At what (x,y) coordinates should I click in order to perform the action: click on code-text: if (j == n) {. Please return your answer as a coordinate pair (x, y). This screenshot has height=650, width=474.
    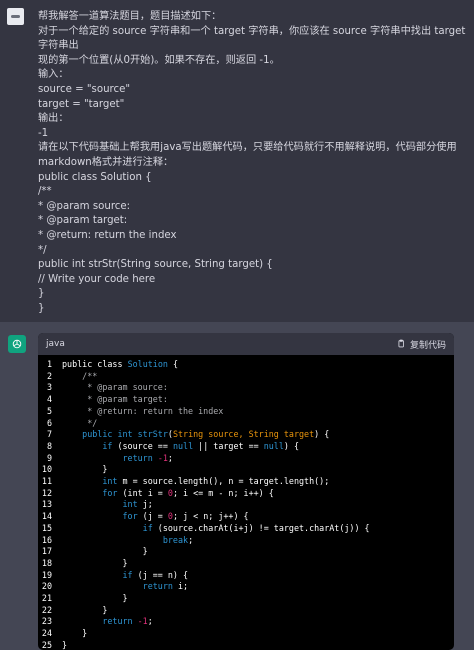
    Looking at the image, I should click on (122, 575).